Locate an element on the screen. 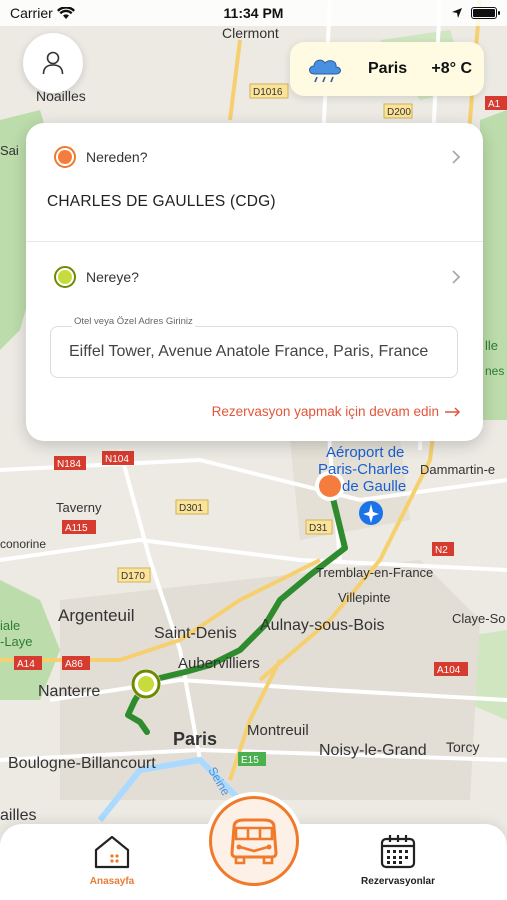  map-label: Aubervilliers is located at coordinates (219, 663).